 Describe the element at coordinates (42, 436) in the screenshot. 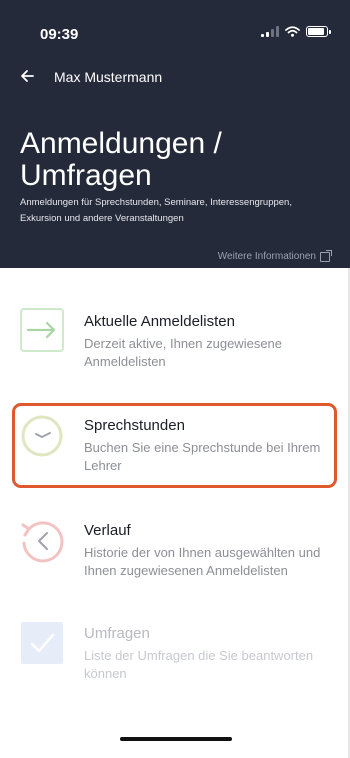

I see `clock-icon` at that location.